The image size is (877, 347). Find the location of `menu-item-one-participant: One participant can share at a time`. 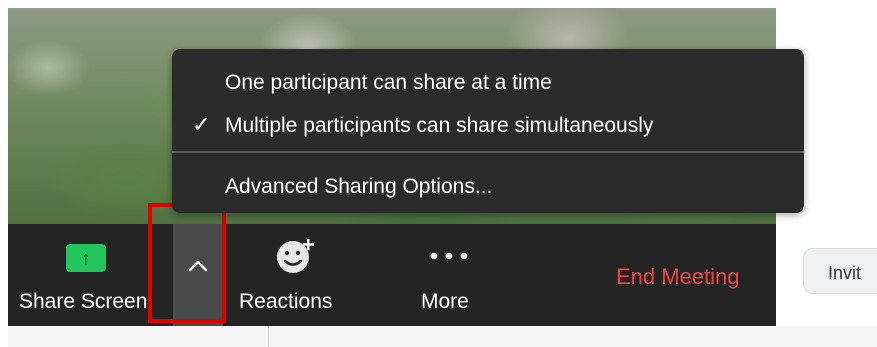

menu-item-one-participant: One participant can share at a time is located at coordinates (488, 83).